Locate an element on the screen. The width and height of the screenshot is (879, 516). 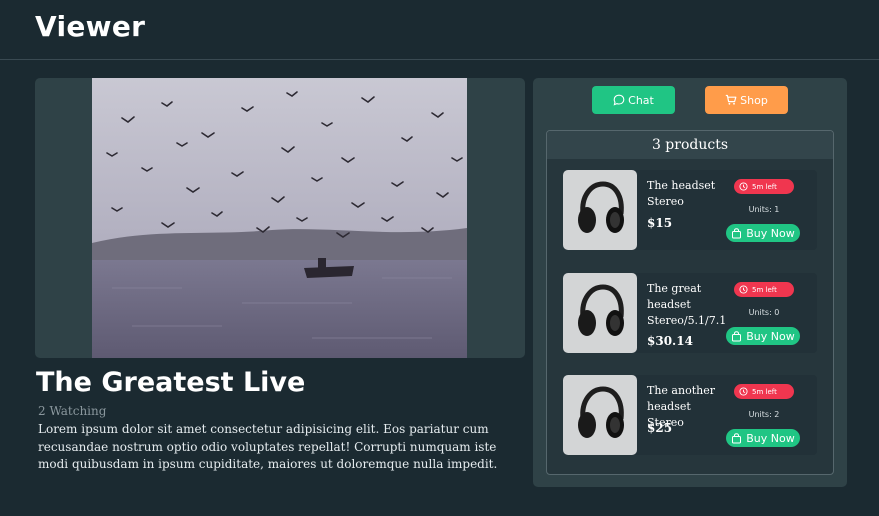
shop-tab-button: Shop is located at coordinates (746, 100).